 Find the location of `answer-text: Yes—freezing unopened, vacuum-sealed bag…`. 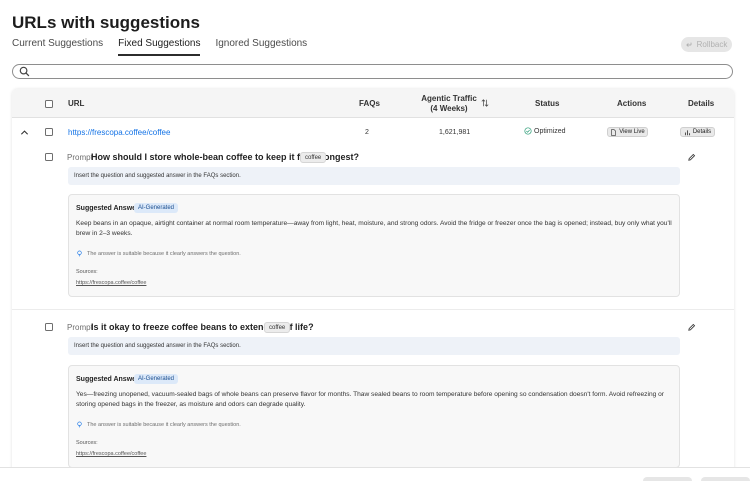

answer-text: Yes—freezing unopened, vacuum-sealed bag… is located at coordinates (370, 399).